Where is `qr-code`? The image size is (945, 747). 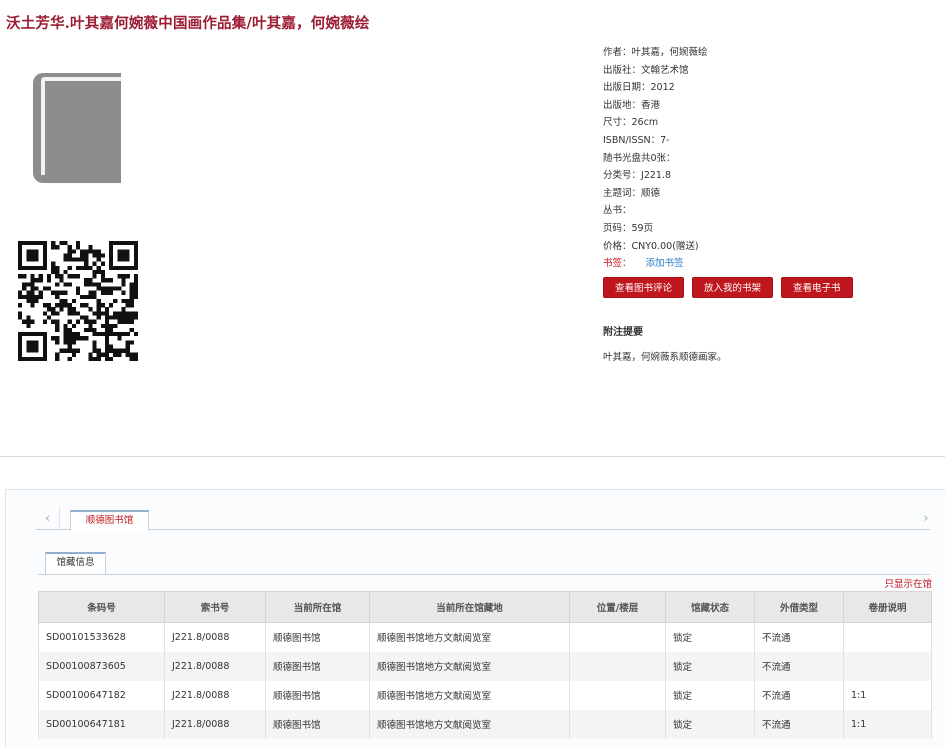 qr-code is located at coordinates (78, 301).